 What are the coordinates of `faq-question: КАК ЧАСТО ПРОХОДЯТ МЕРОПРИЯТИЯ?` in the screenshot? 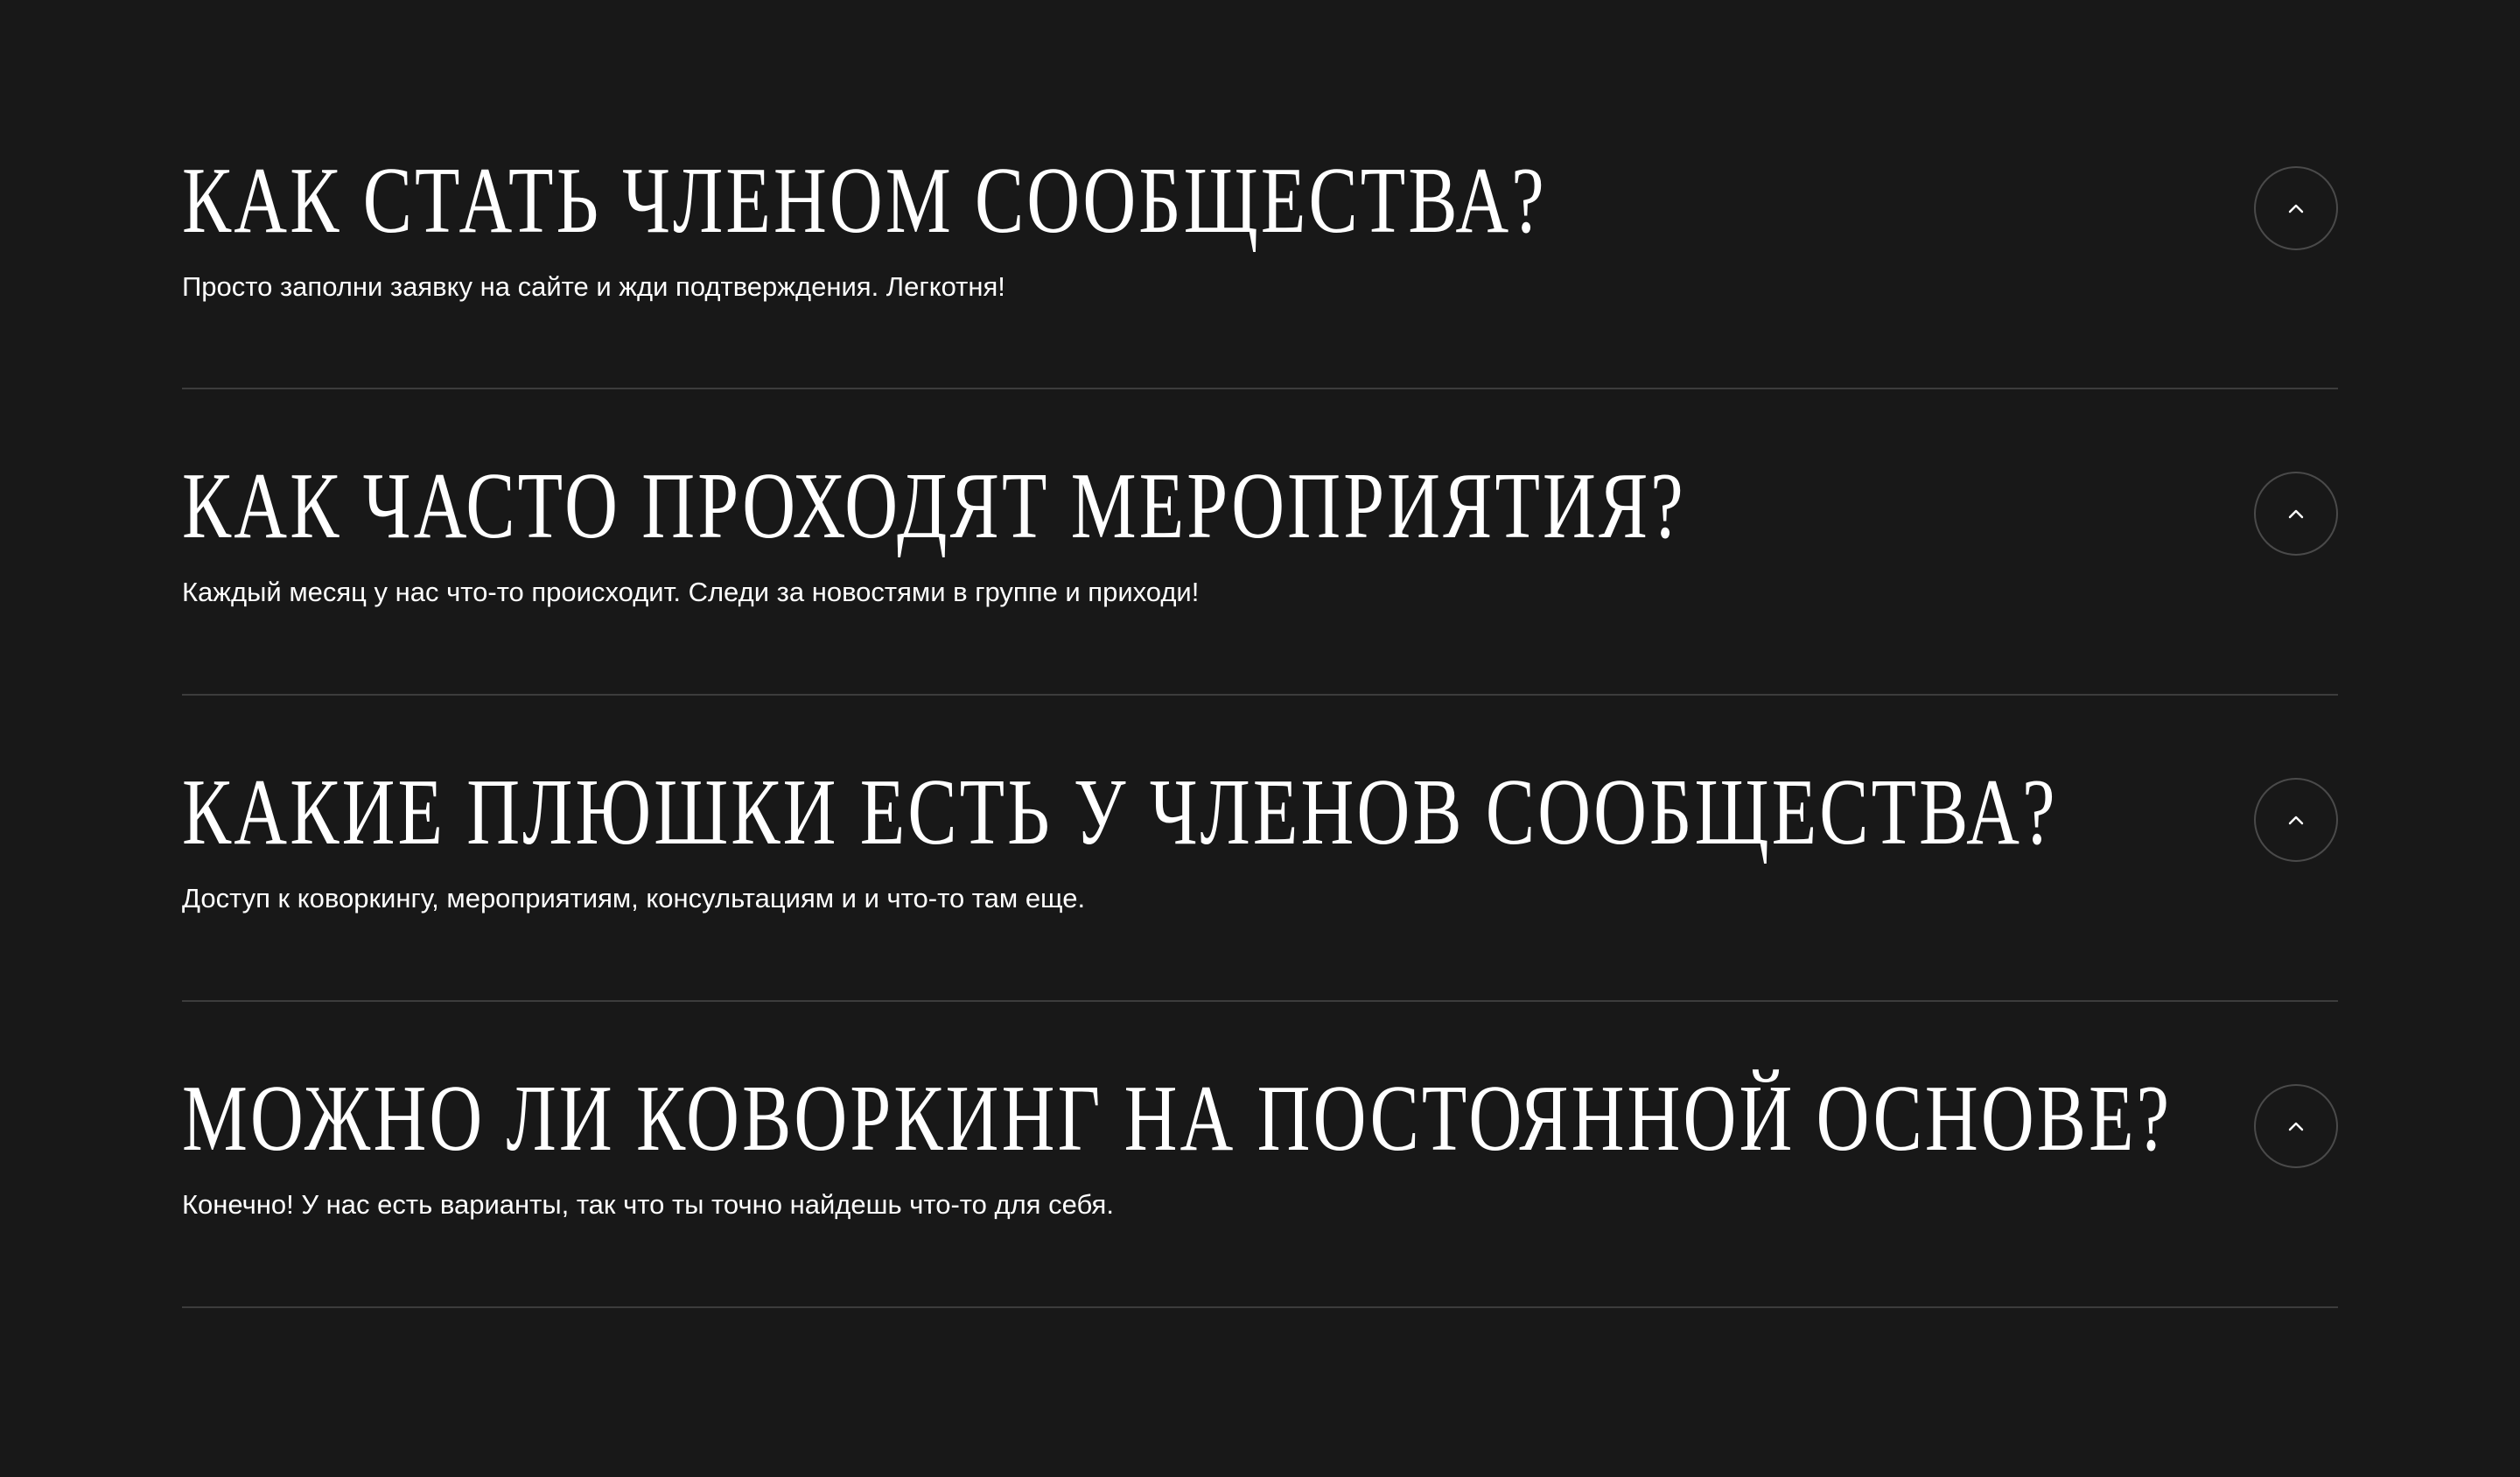 It's located at (934, 506).